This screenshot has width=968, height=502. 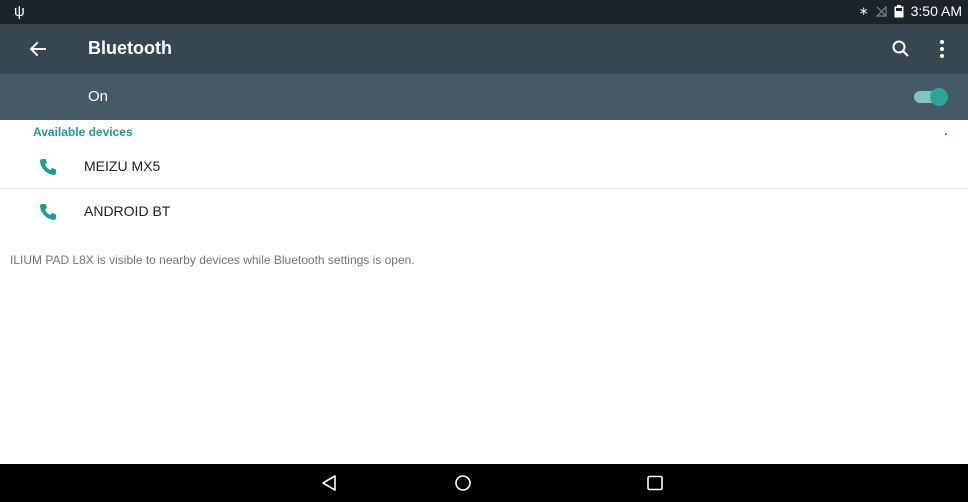 I want to click on status-icons: ∗ 3:50 AM, so click(x=910, y=11).